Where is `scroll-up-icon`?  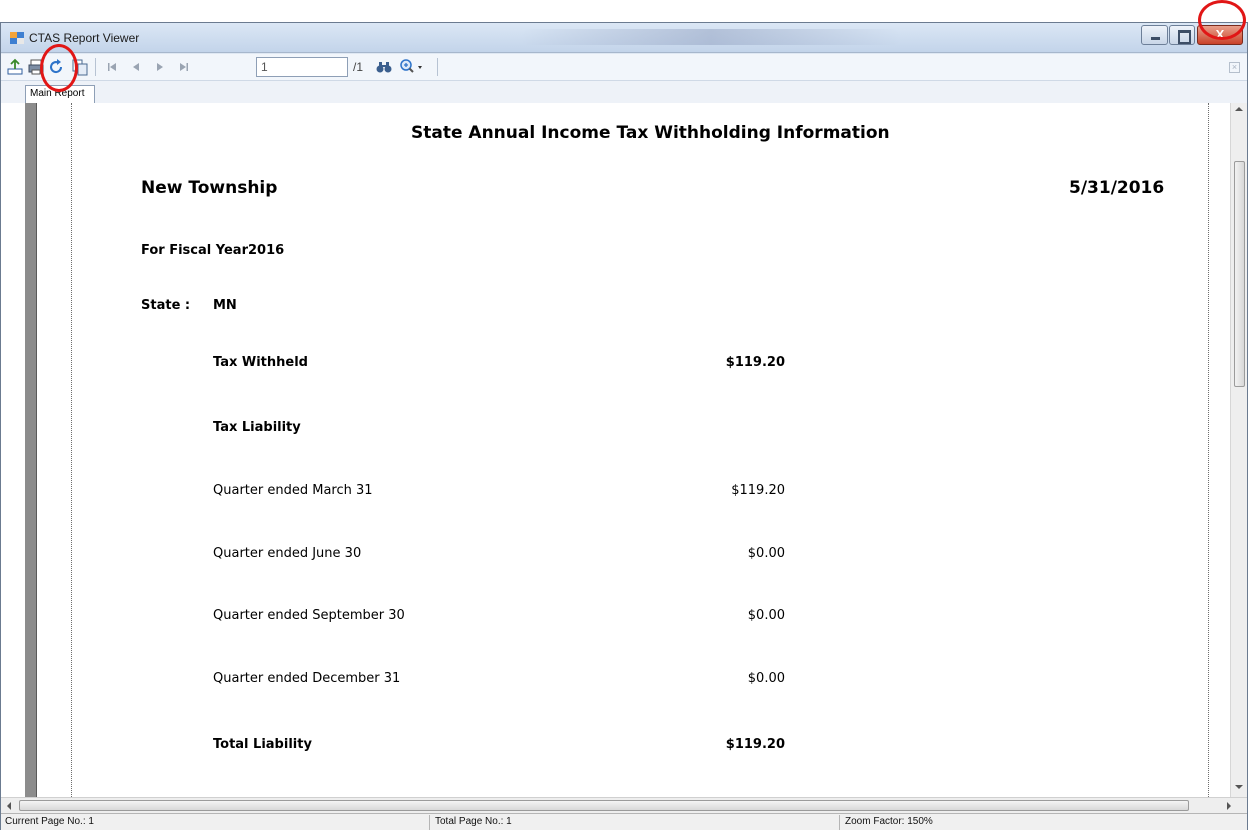 scroll-up-icon is located at coordinates (1239, 109).